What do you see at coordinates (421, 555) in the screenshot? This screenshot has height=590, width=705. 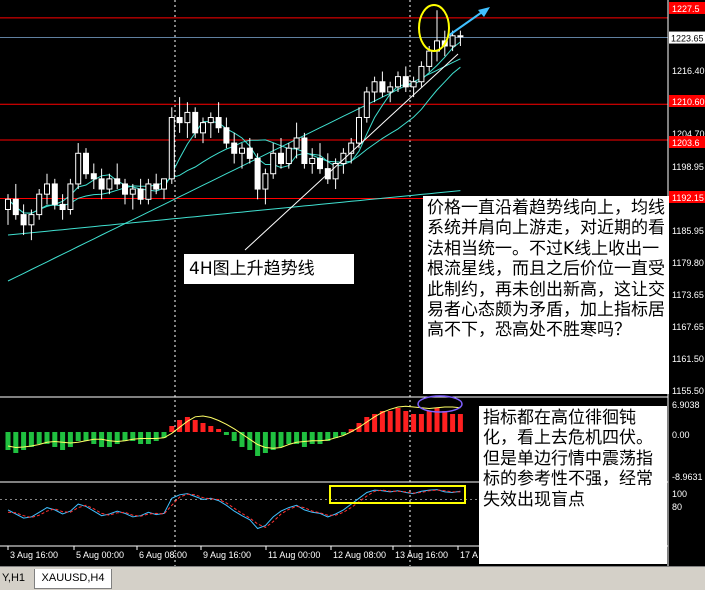 I see `time-tick-label: 13 Aug 16:00` at bounding box center [421, 555].